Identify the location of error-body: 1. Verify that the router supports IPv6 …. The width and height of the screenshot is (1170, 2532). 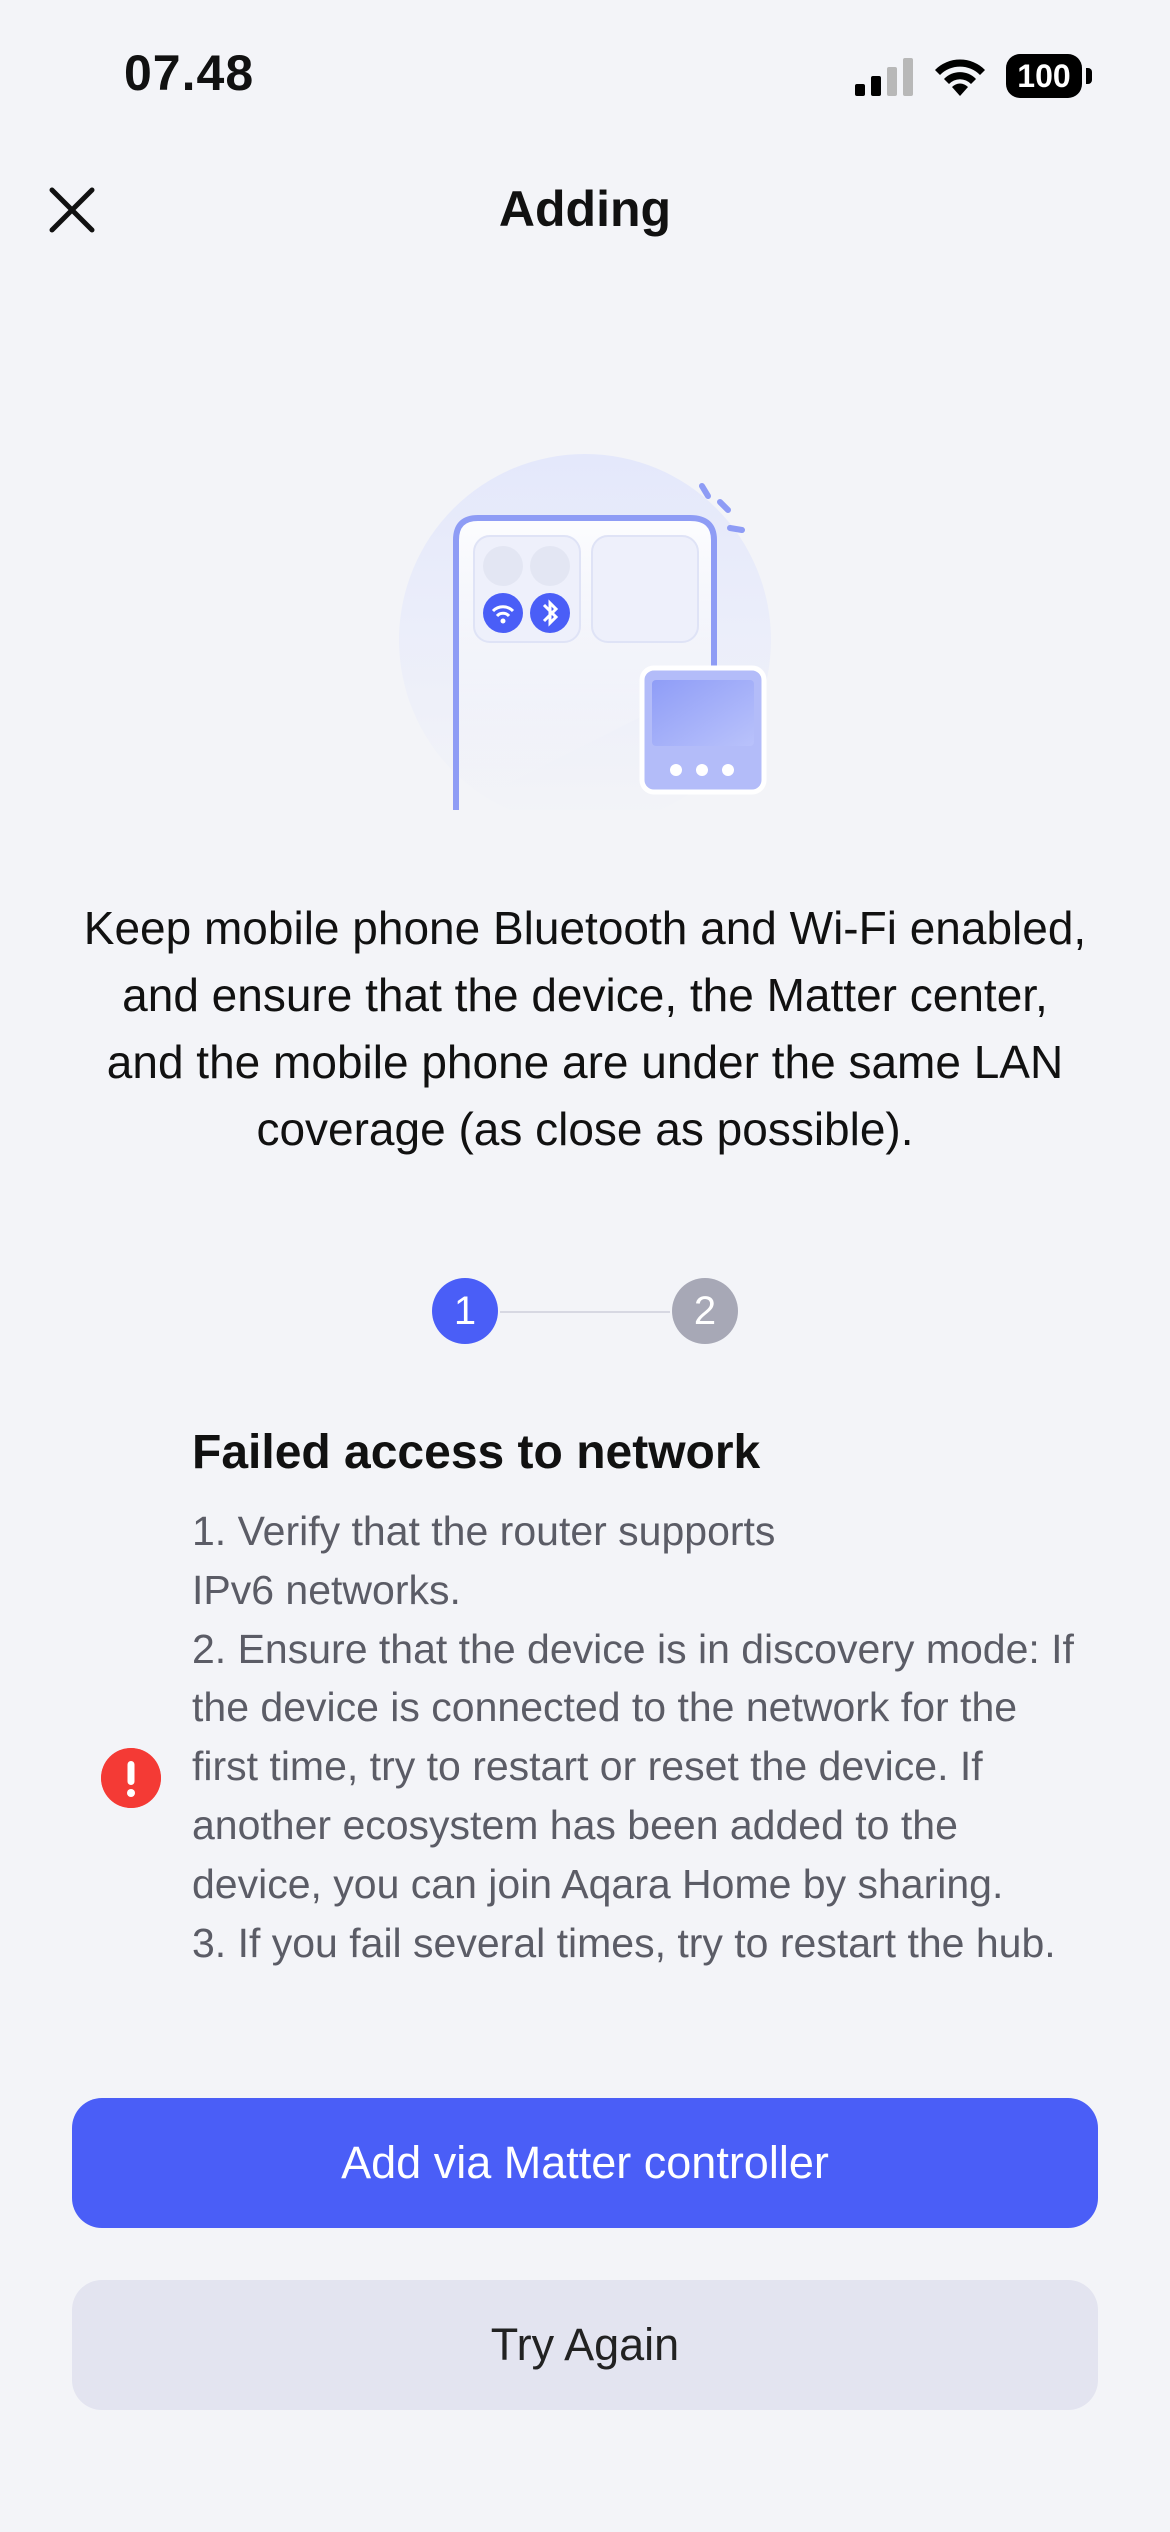
(633, 1737).